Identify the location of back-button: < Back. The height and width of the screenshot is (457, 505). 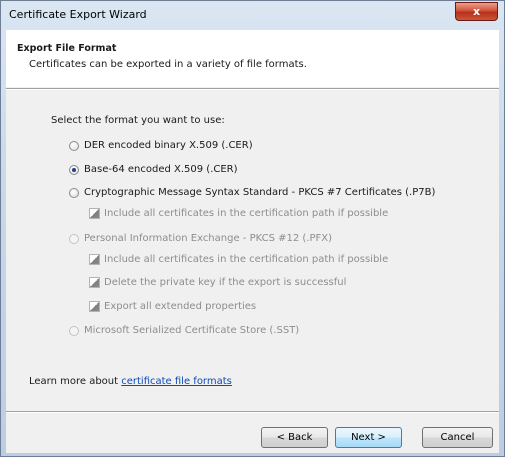
(294, 437).